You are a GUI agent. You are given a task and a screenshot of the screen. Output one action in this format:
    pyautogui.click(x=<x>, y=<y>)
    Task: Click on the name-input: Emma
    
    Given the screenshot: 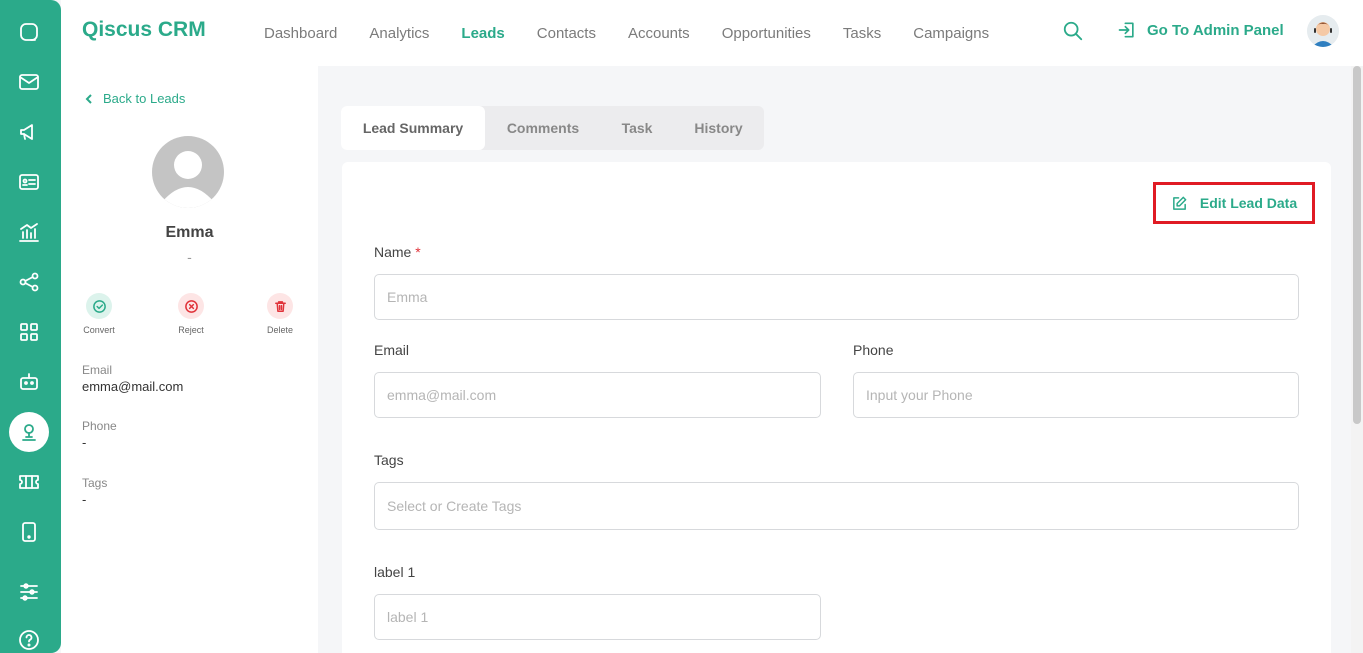 What is the action you would take?
    pyautogui.click(x=836, y=297)
    